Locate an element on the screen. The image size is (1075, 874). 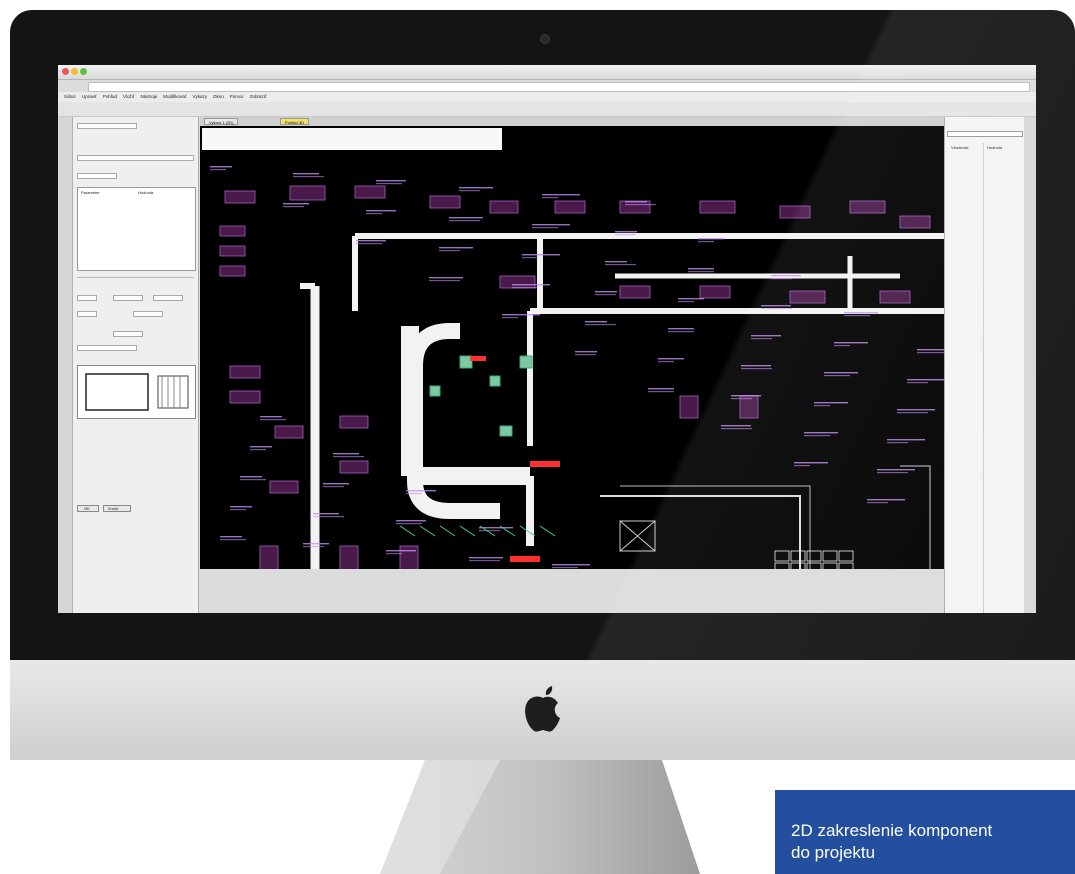
camera-icon is located at coordinates (545, 39).